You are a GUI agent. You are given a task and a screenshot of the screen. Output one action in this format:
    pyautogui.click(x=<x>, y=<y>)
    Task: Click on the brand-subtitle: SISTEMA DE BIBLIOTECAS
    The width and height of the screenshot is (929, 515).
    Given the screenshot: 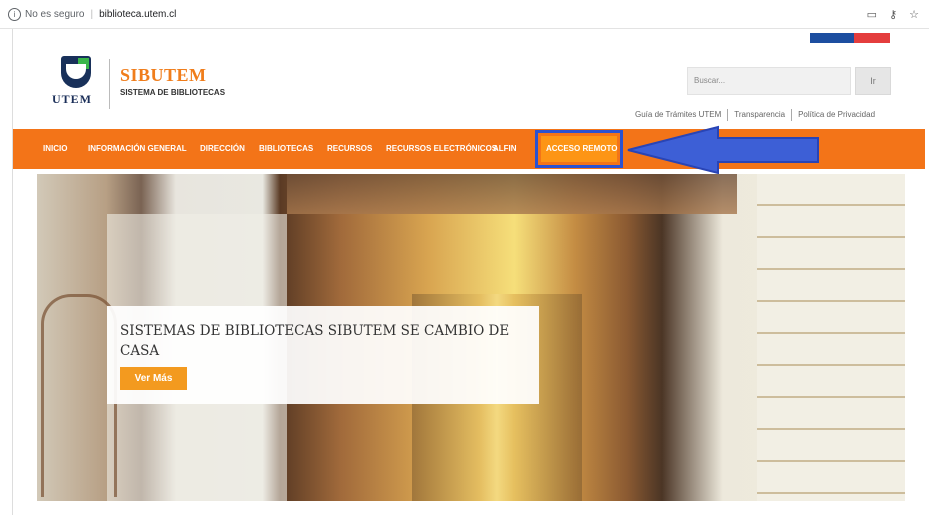 What is the action you would take?
    pyautogui.click(x=173, y=92)
    